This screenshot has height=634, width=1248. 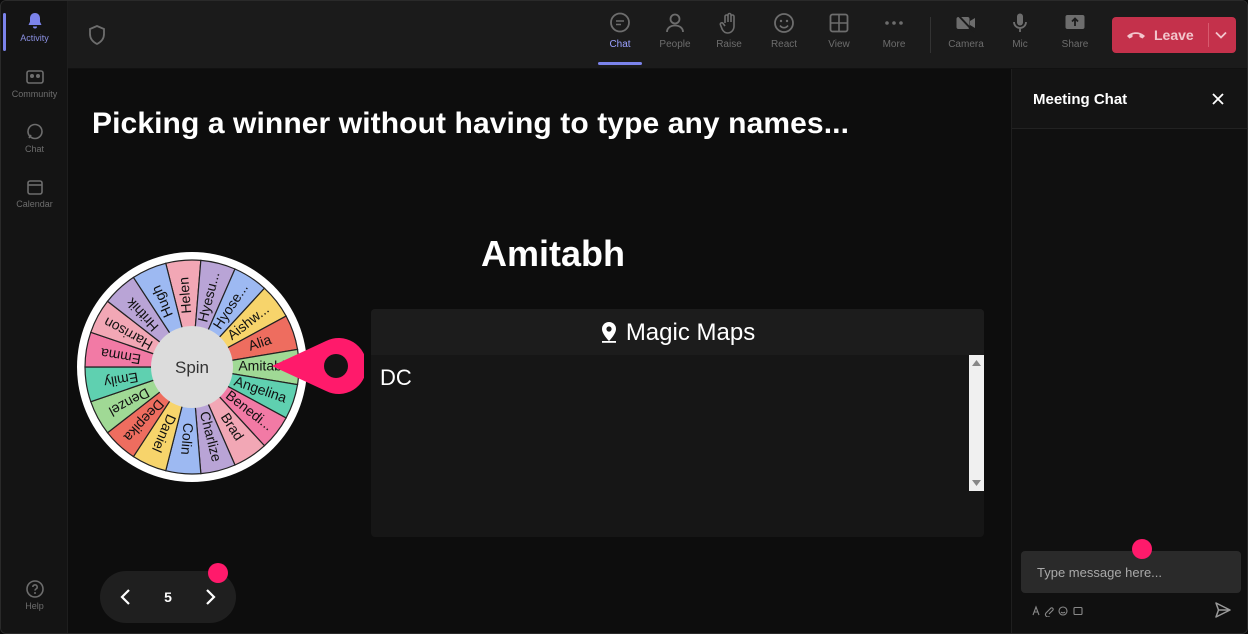 I want to click on rail-item-activity: Activity, so click(x=34, y=31).